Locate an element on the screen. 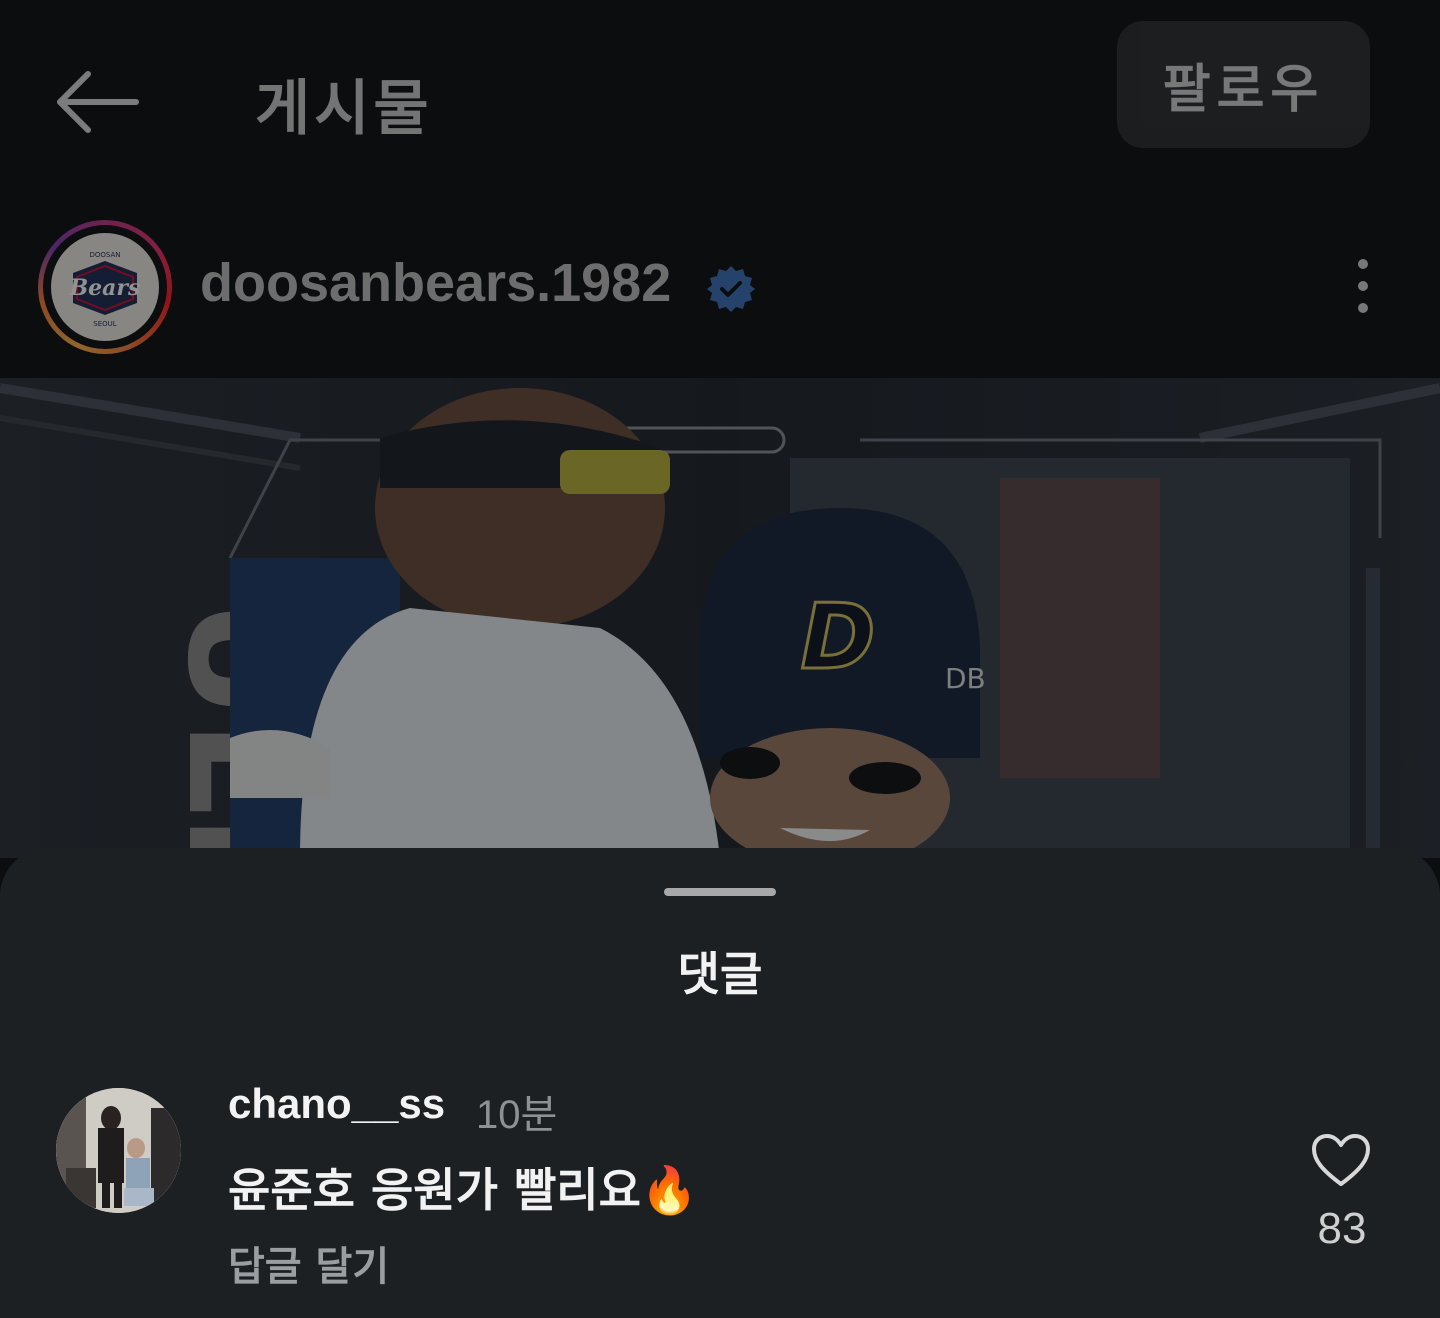  back-arrow-icon is located at coordinates (98, 102).